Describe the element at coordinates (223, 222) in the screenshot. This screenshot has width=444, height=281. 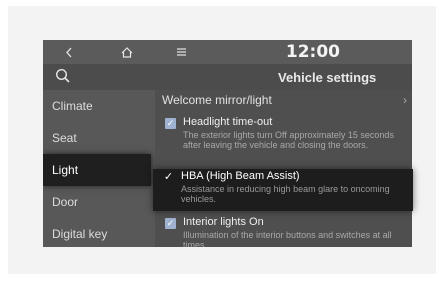
I see `option-title: Interior lights On` at that location.